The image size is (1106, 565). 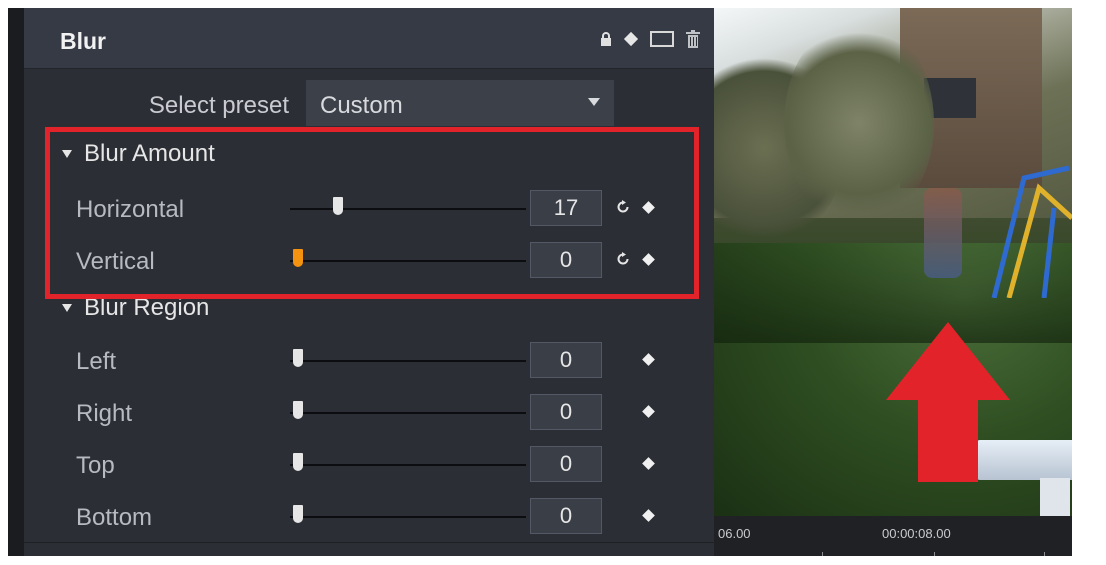 I want to click on param-label: Bottom, so click(x=114, y=517).